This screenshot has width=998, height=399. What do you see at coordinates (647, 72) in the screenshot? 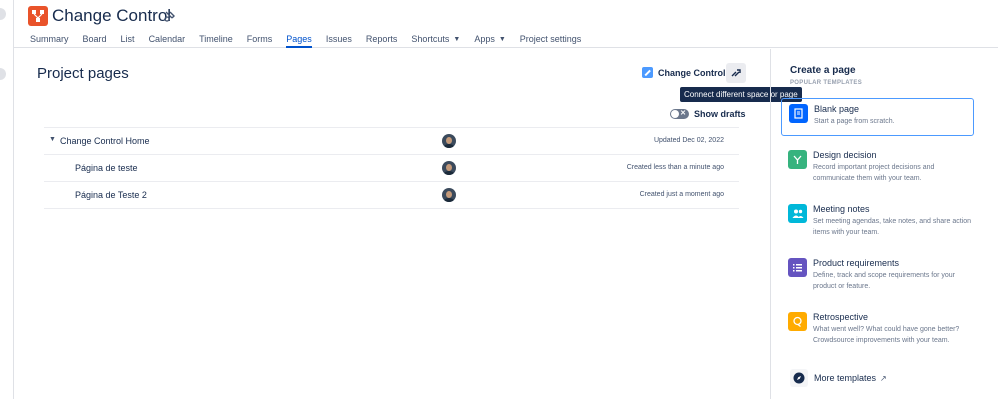
I see `space-icon` at bounding box center [647, 72].